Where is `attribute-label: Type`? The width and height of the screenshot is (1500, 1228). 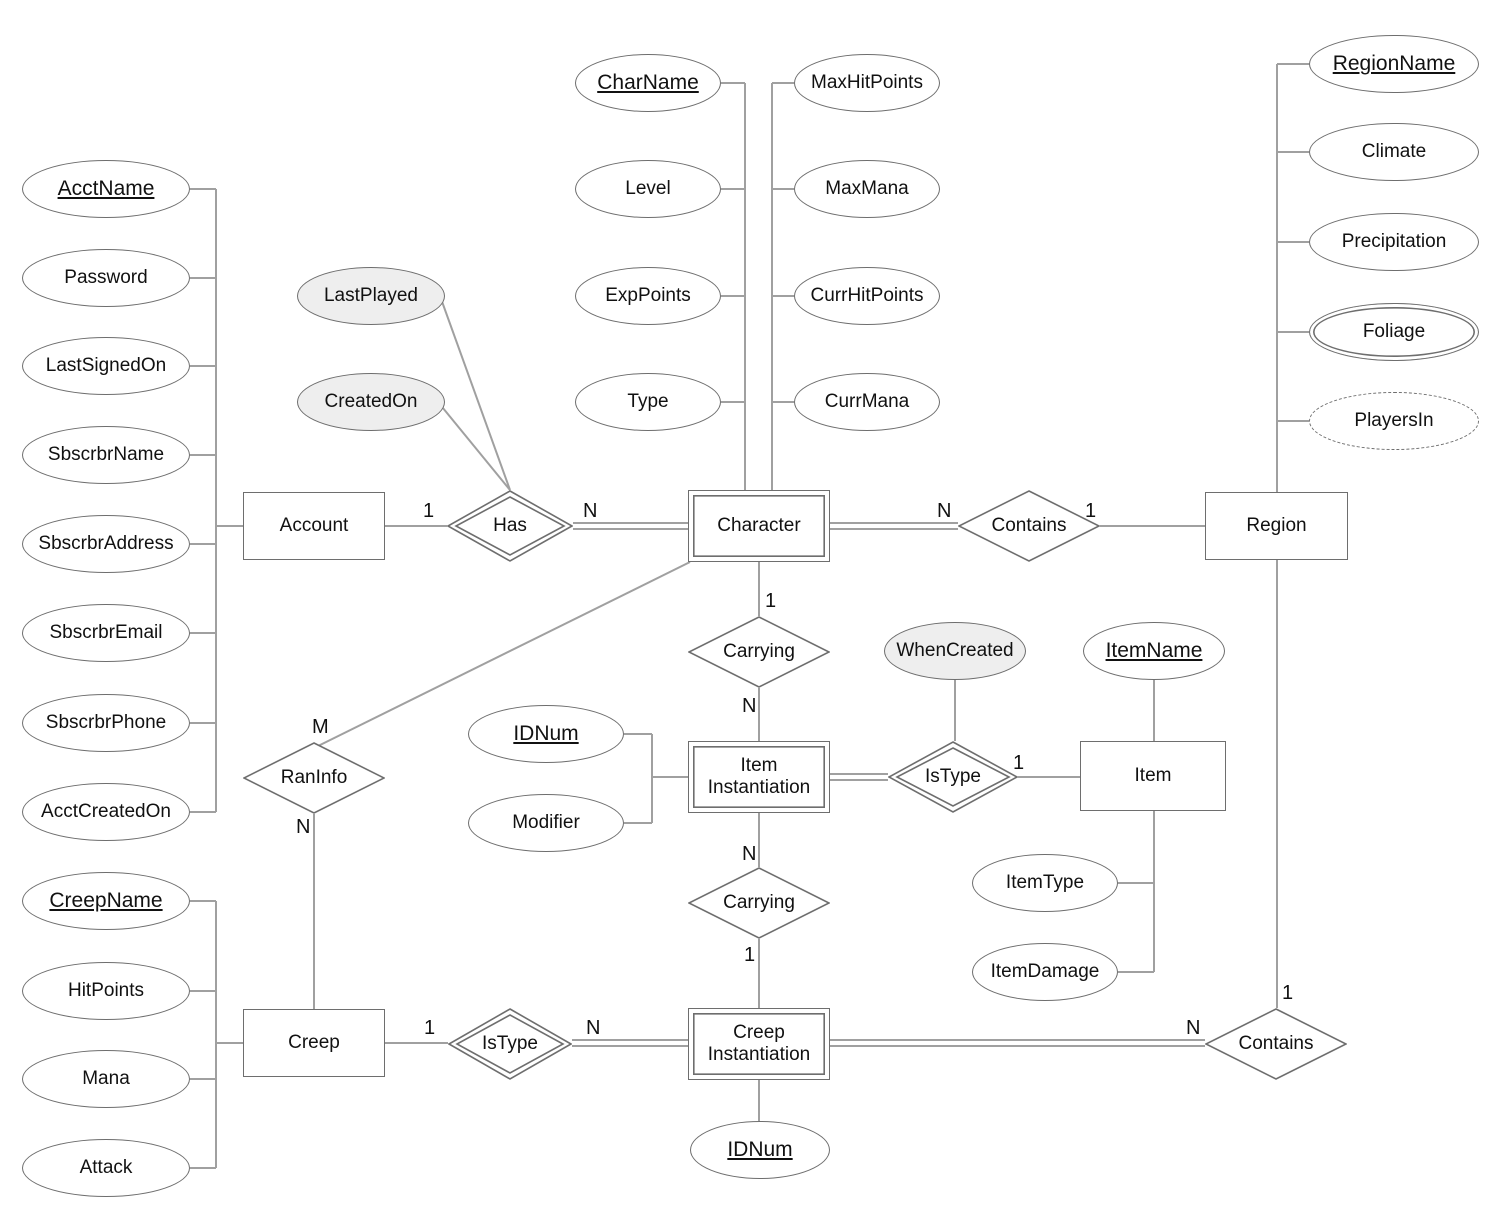
attribute-label: Type is located at coordinates (648, 401).